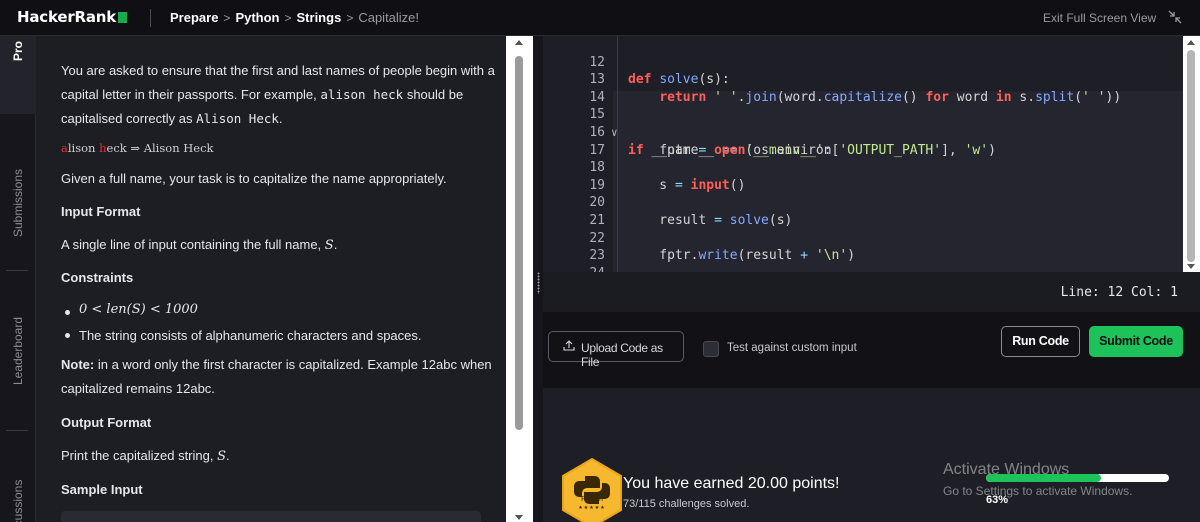 This screenshot has height=522, width=1200. I want to click on breadcrumb-prepare: Prepare, so click(194, 17).